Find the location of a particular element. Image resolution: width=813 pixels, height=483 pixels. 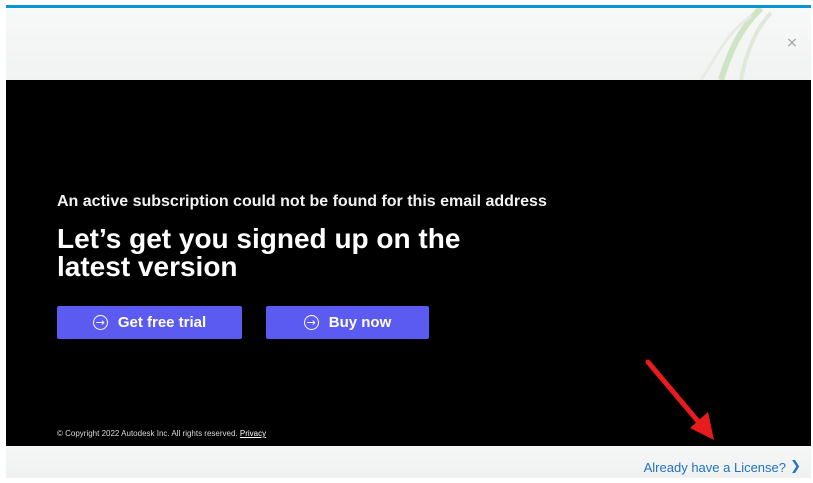

get-free-trial-button: → Get free trial is located at coordinates (149, 322).